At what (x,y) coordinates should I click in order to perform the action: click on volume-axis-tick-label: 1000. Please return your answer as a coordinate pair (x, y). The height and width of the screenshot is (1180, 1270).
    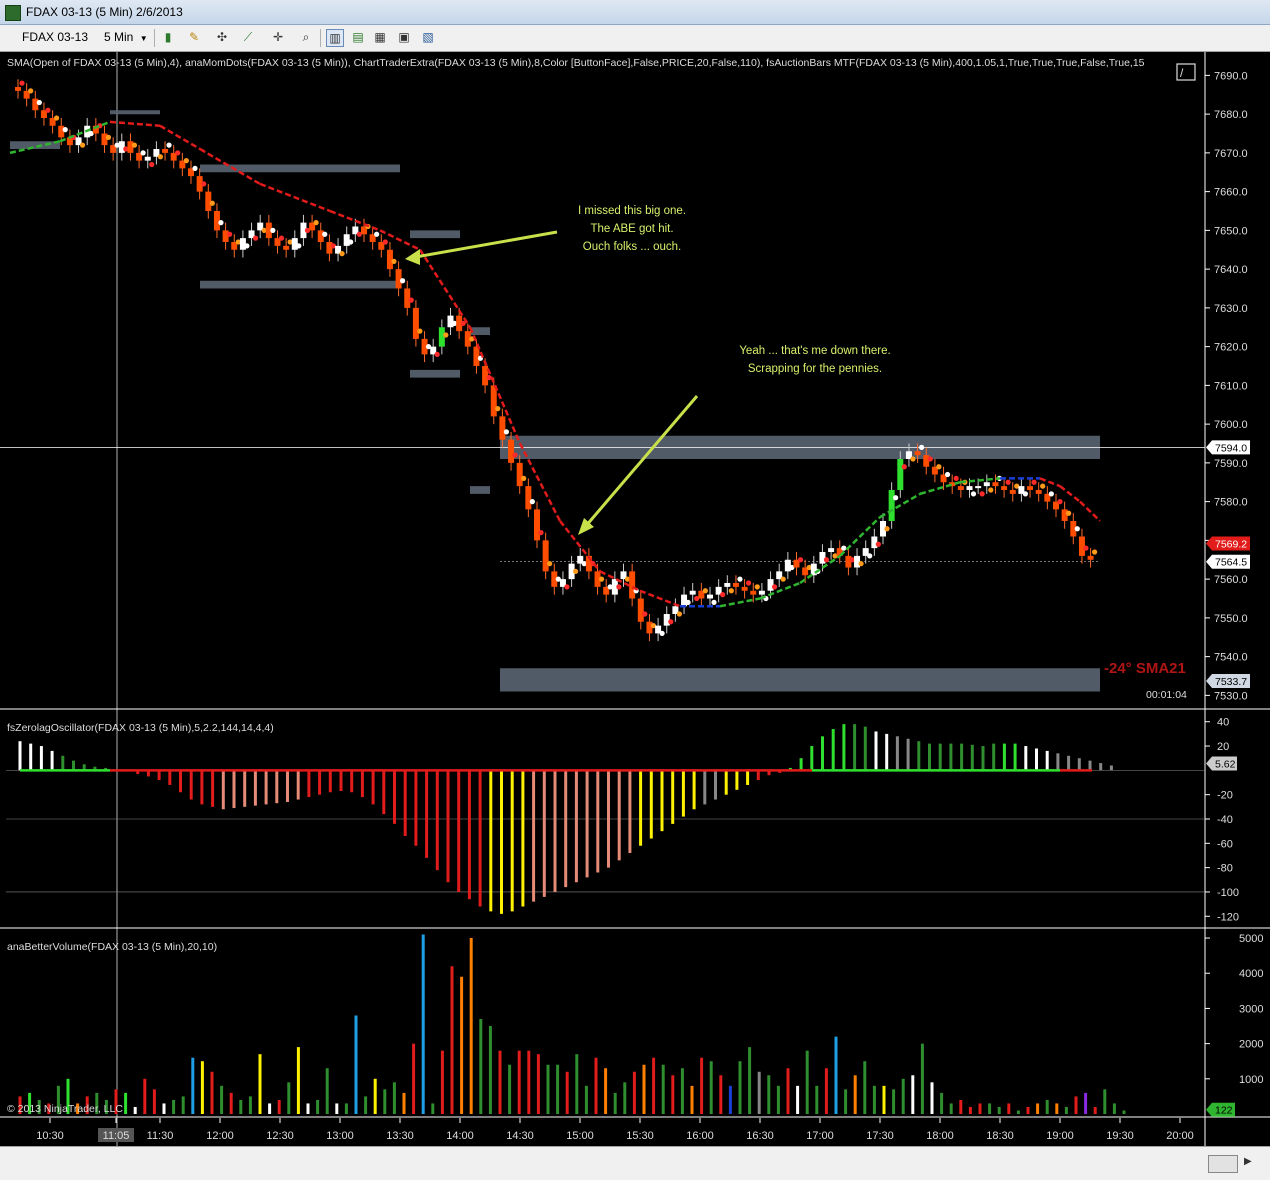
    Looking at the image, I should click on (1251, 1080).